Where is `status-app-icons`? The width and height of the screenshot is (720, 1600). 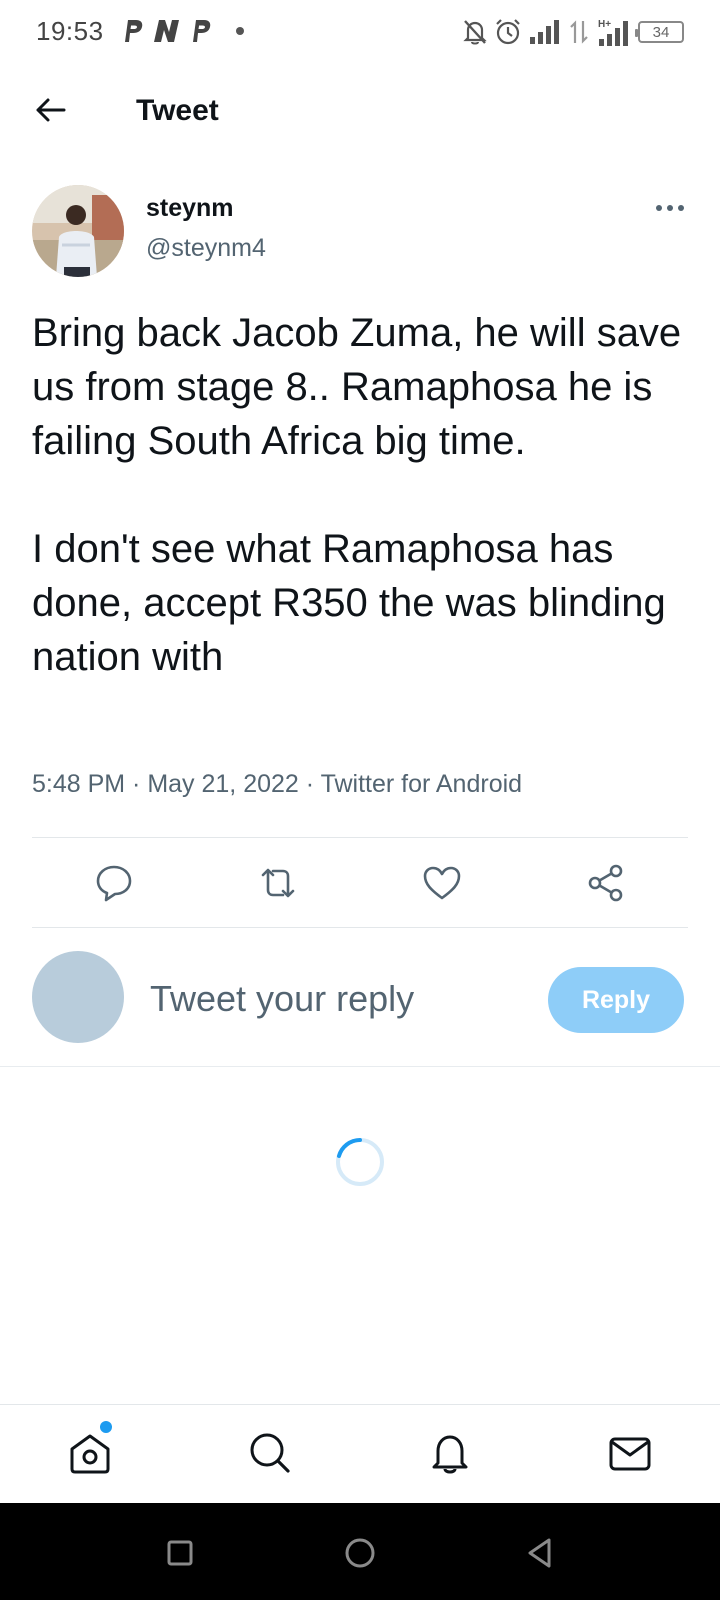 status-app-icons is located at coordinates (183, 31).